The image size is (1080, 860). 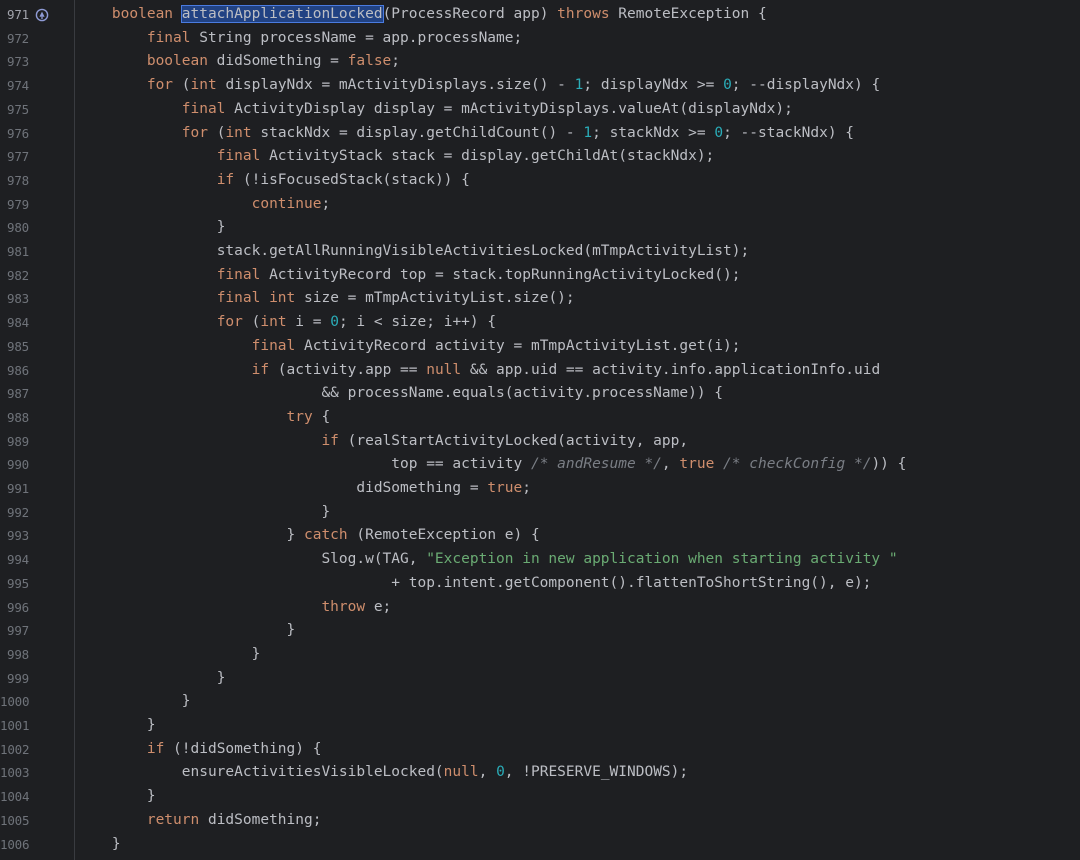 What do you see at coordinates (216, 132) in the screenshot?
I see `code-token: (` at bounding box center [216, 132].